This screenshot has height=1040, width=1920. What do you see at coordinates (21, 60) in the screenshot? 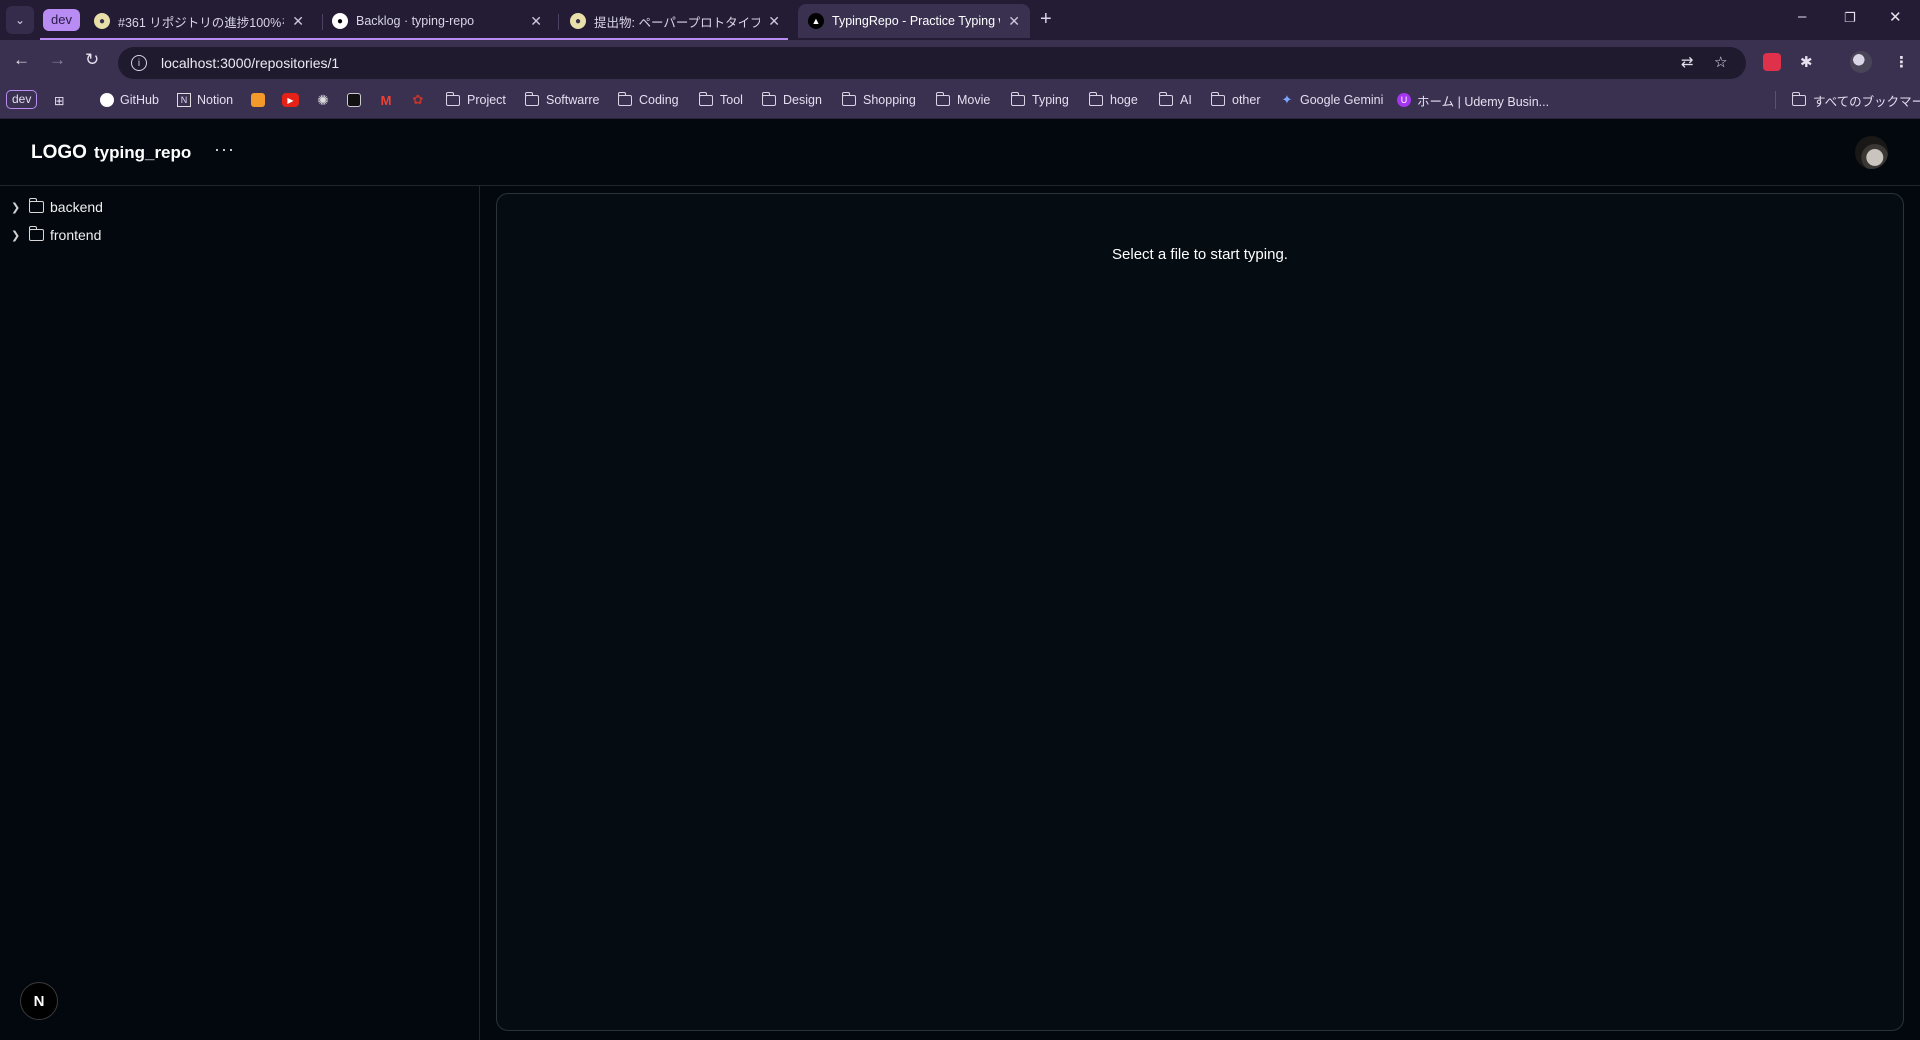
I see `back-icon: ←` at bounding box center [21, 60].